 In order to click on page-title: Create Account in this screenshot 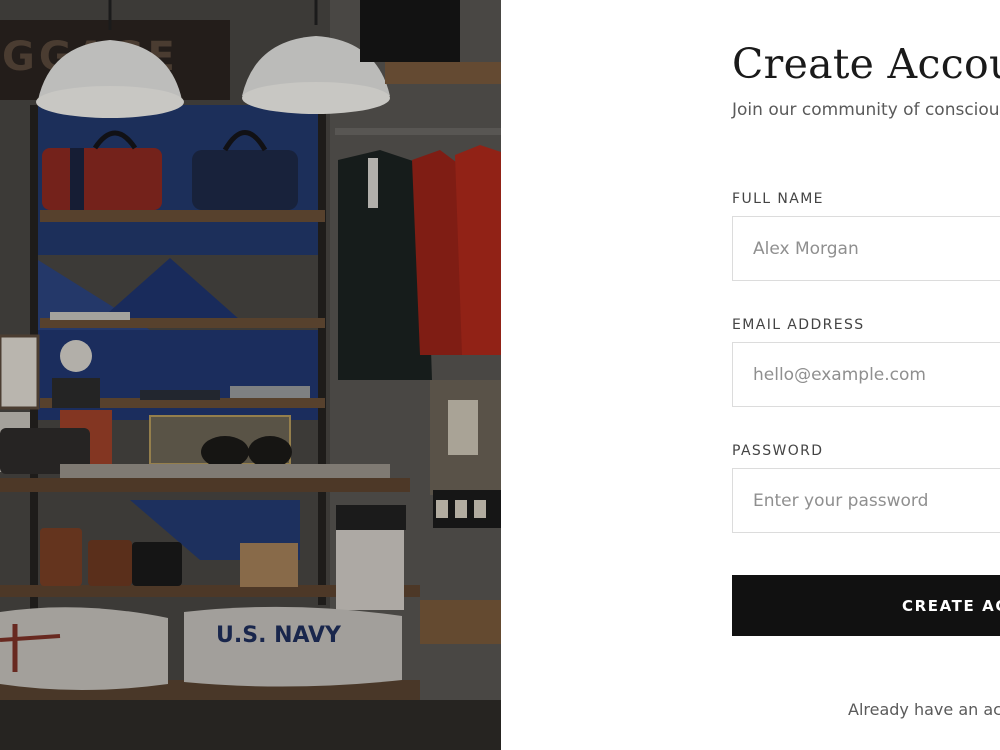, I will do `click(866, 64)`.